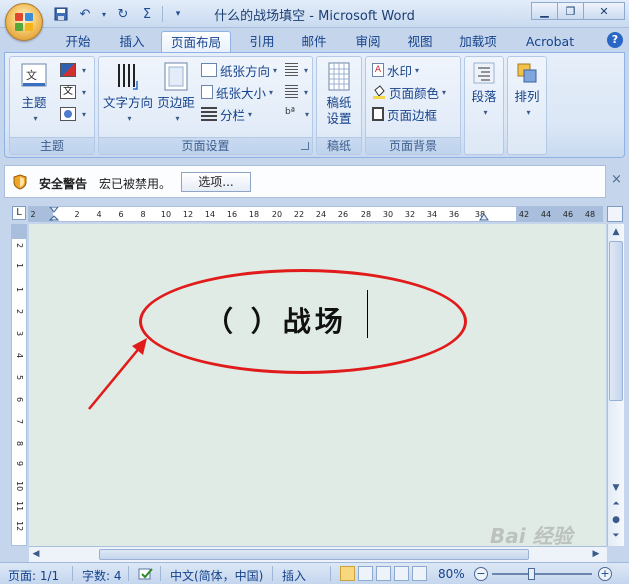  What do you see at coordinates (68, 92) in the screenshot?
I see `font-icon: 文` at bounding box center [68, 92].